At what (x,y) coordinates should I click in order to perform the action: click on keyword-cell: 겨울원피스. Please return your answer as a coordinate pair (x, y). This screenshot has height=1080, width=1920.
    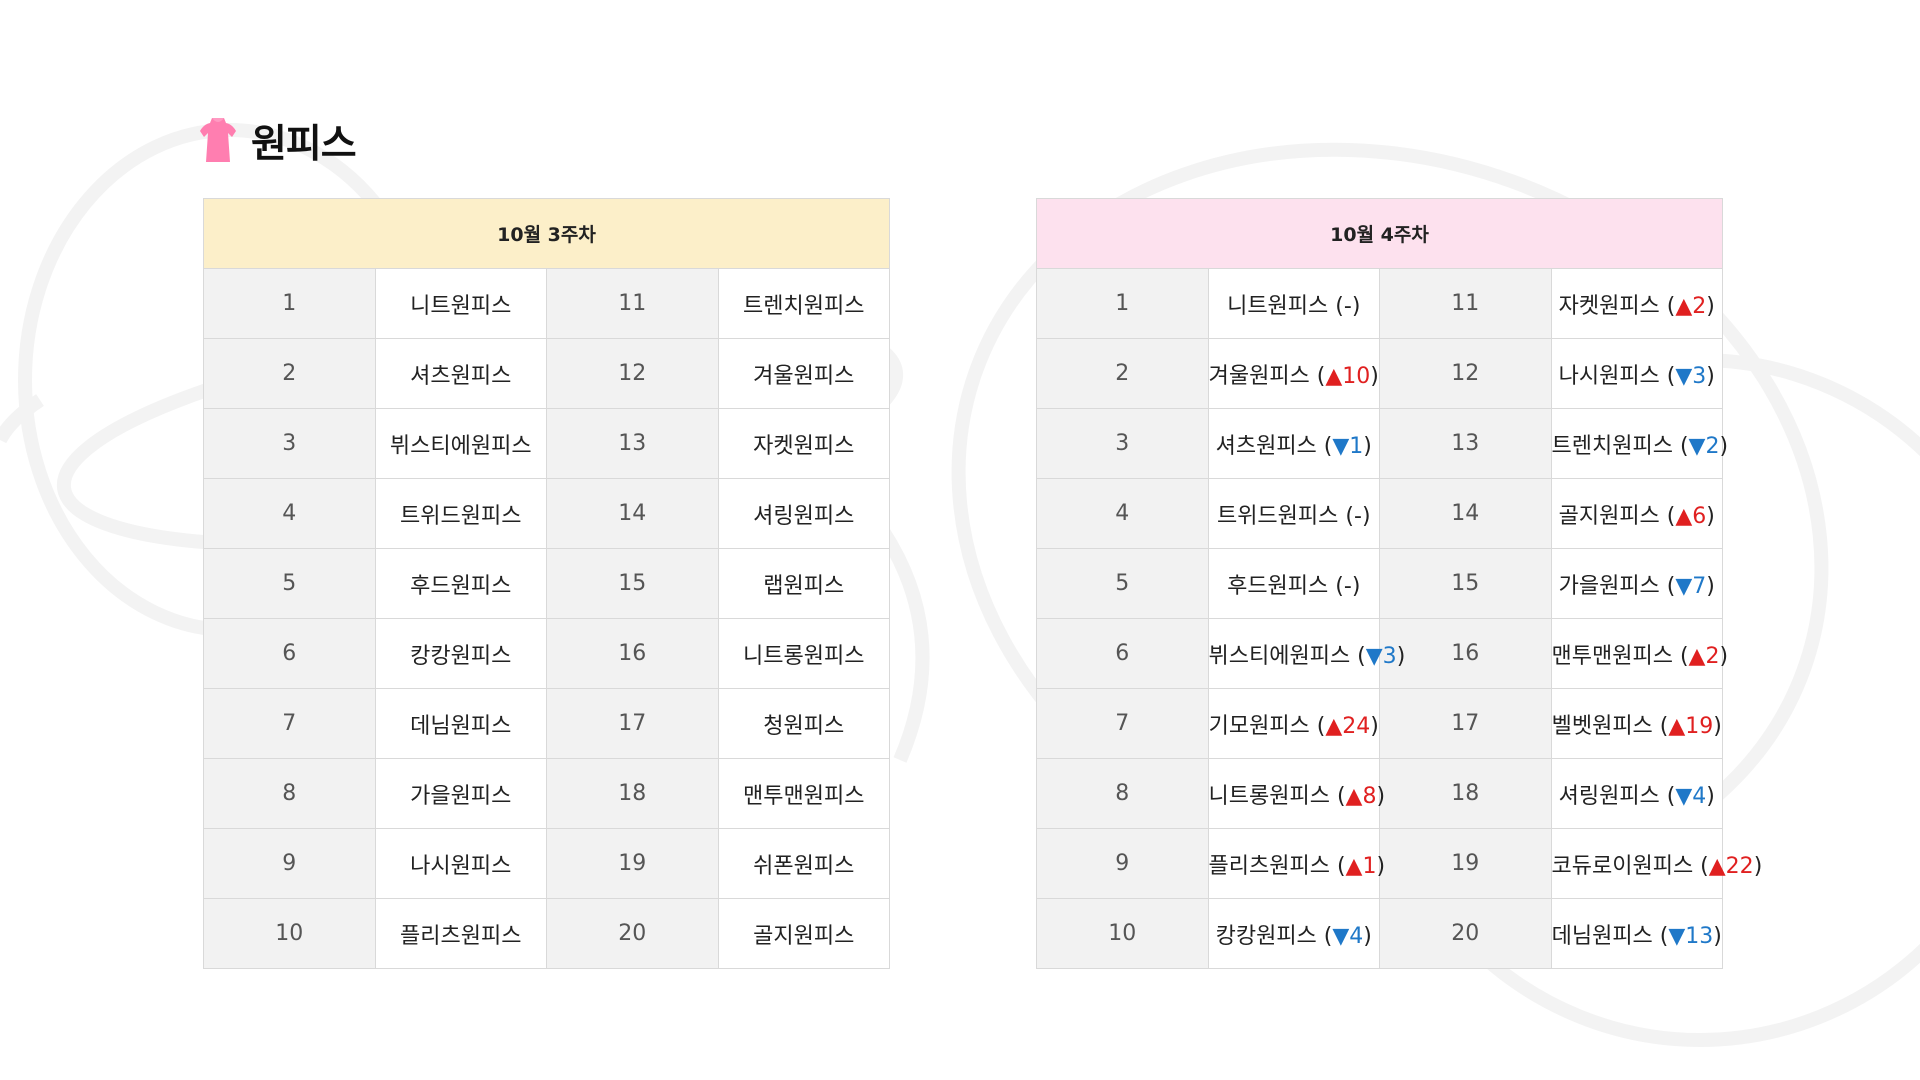
    Looking at the image, I should click on (803, 373).